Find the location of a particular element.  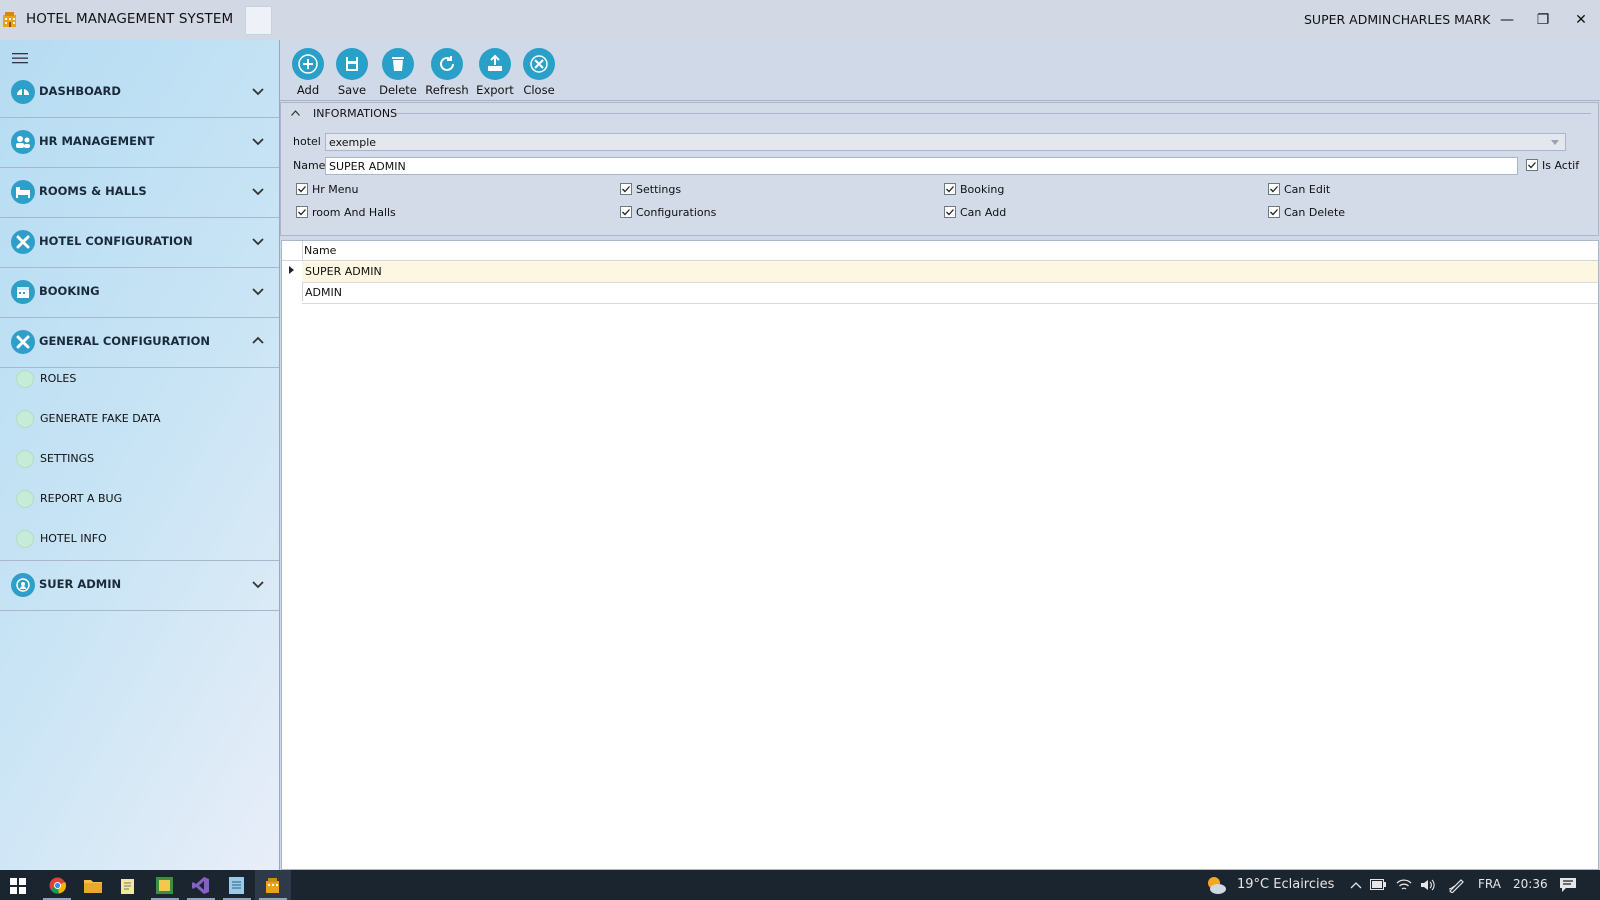

weather-text: 19°C Eclaircies is located at coordinates (1285, 884).